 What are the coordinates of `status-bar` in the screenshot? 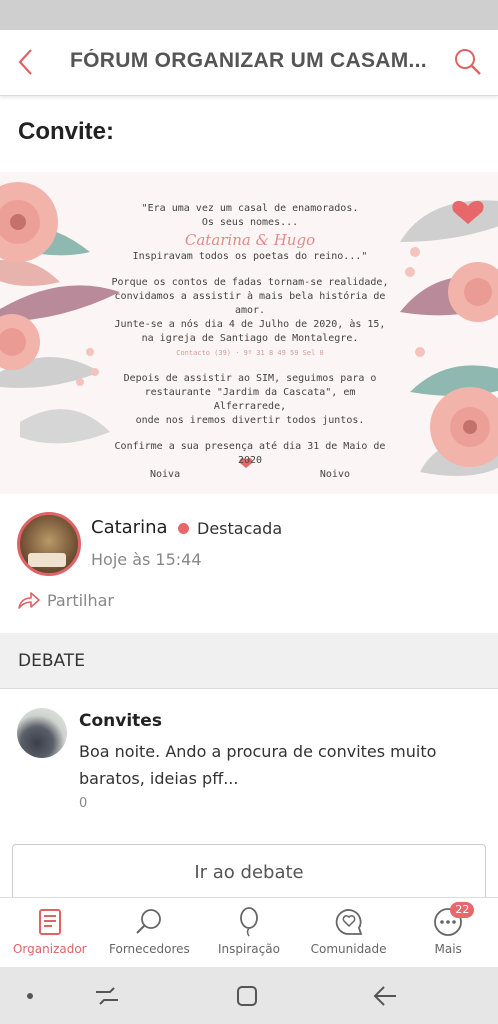 It's located at (249, 15).